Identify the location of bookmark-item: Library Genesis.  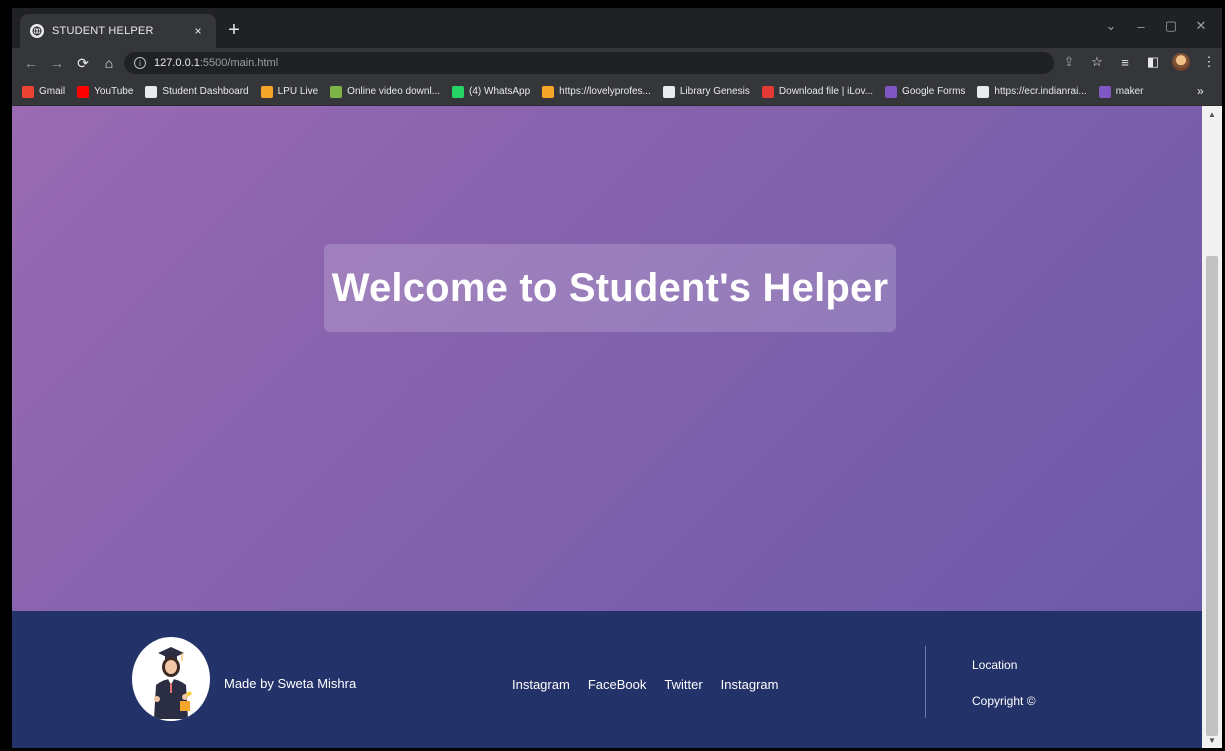
(706, 91).